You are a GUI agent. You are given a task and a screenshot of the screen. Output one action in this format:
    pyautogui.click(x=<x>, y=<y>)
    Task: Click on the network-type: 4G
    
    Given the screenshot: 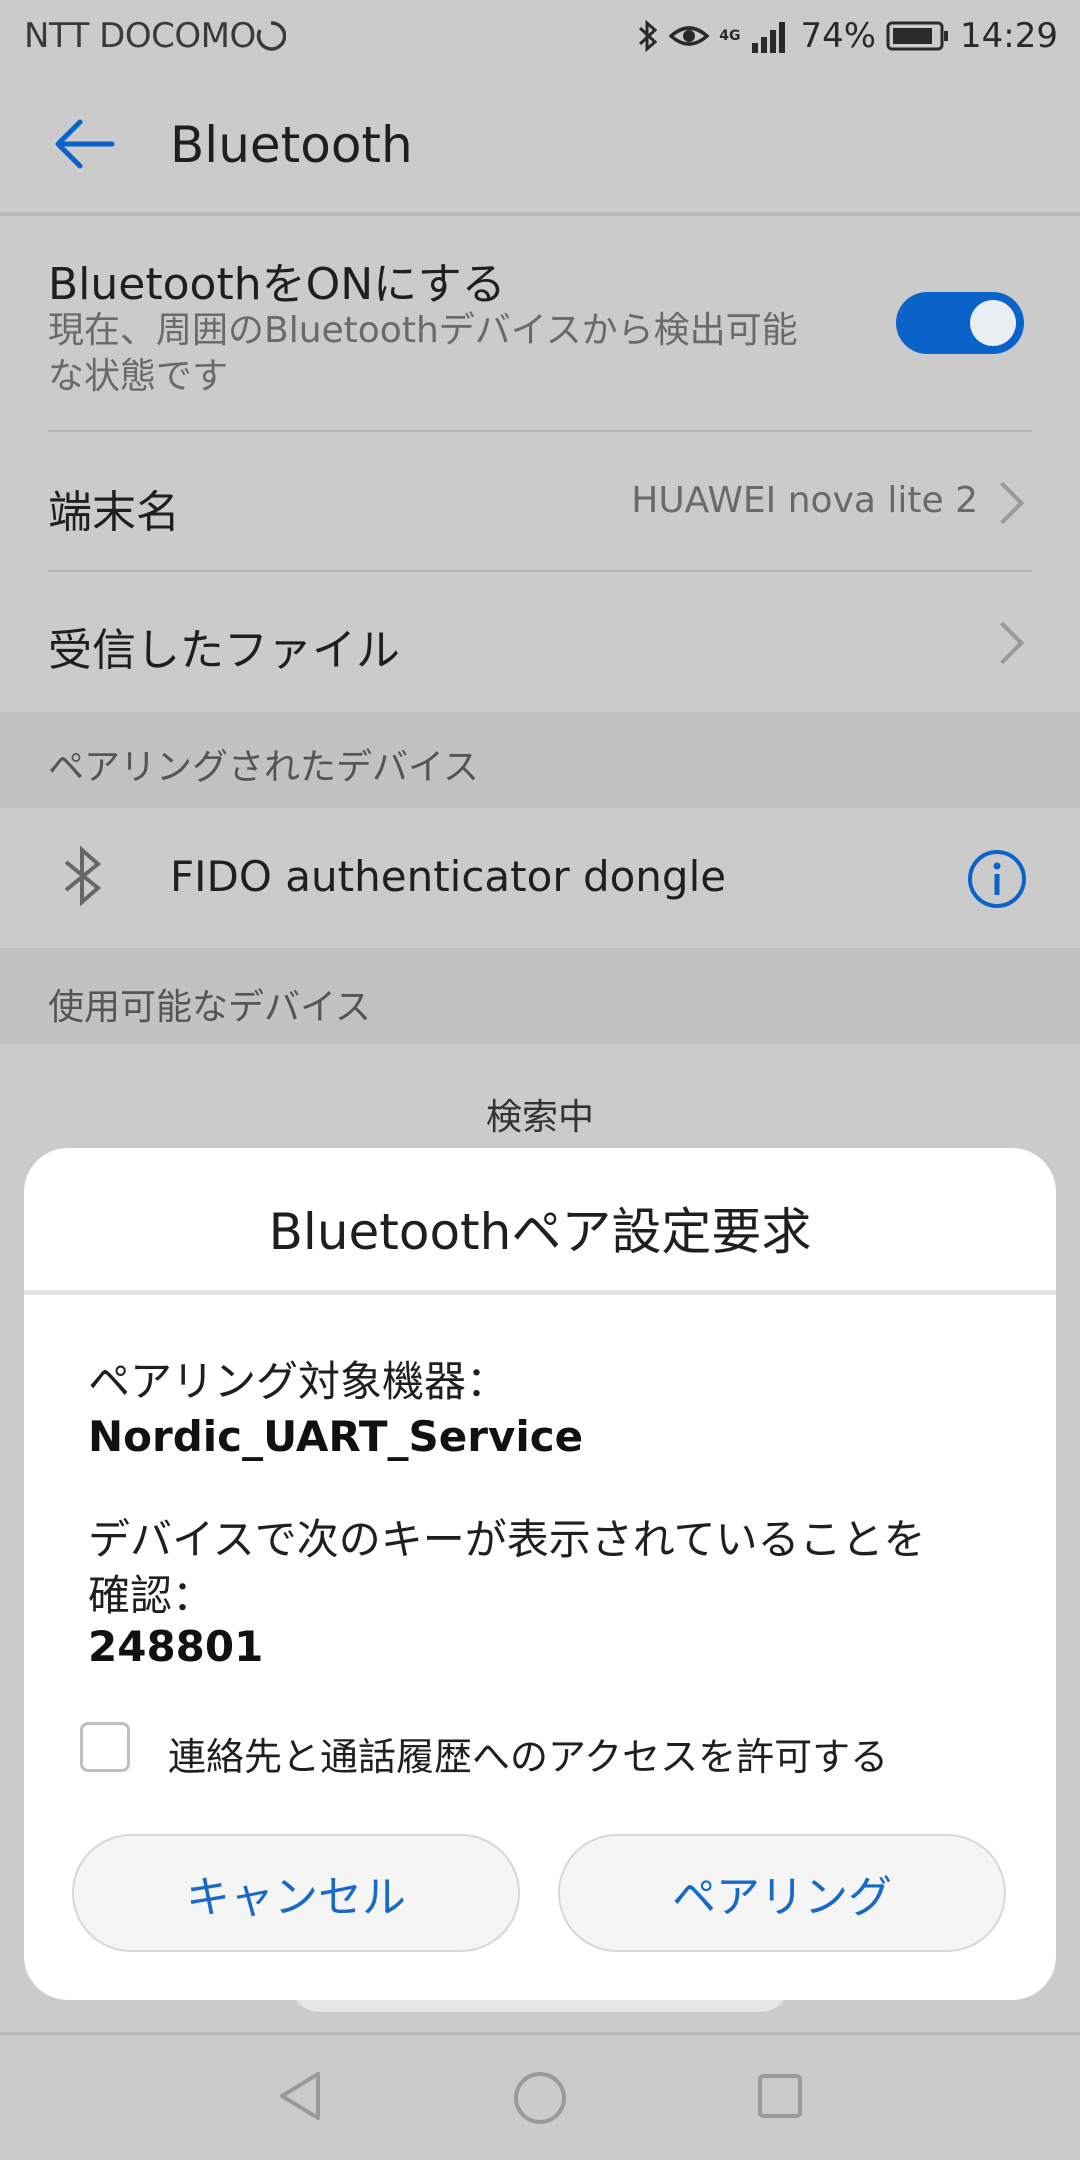 What is the action you would take?
    pyautogui.click(x=730, y=36)
    